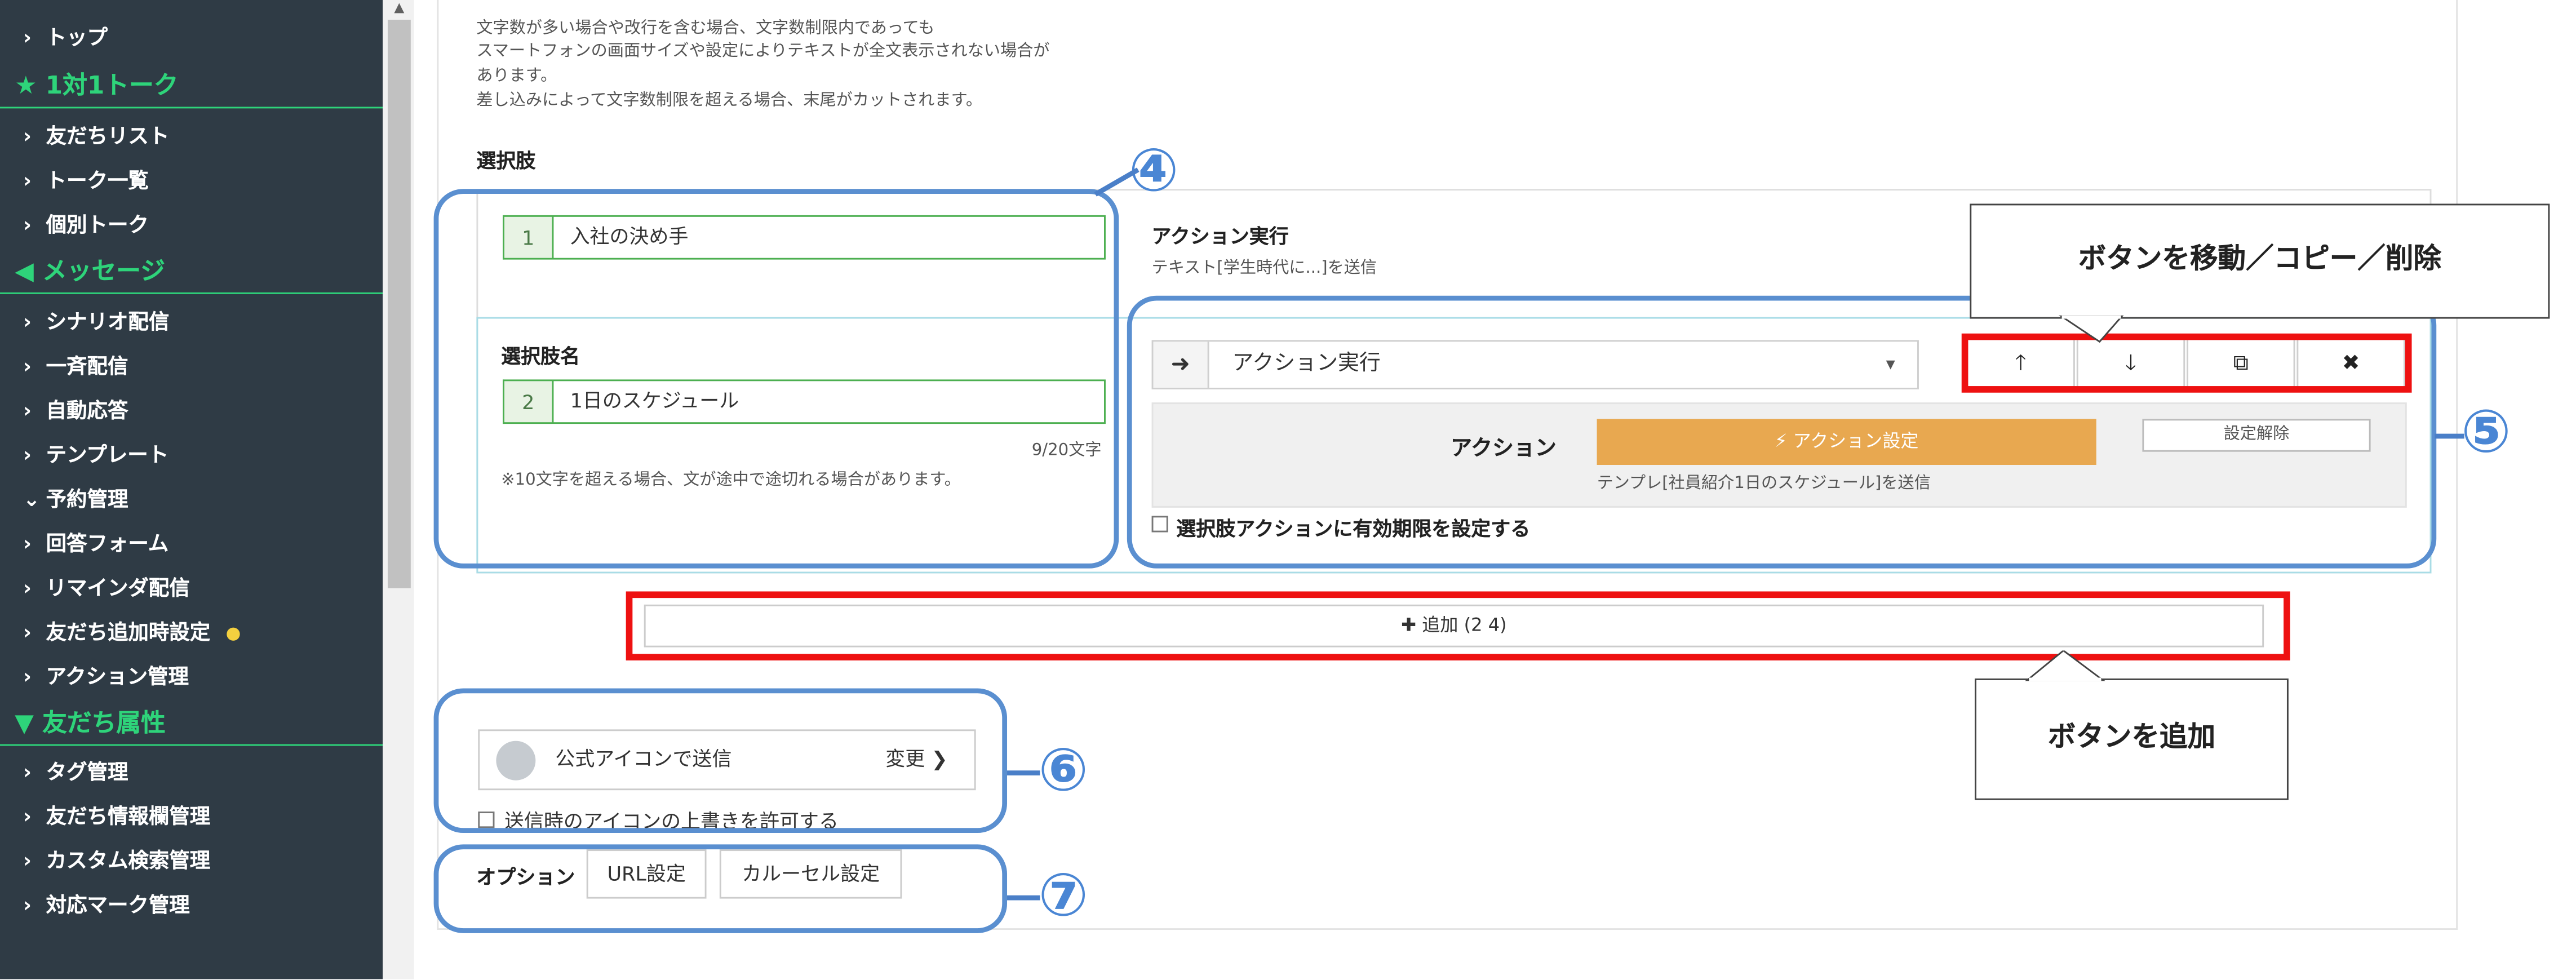 The height and width of the screenshot is (980, 2576). What do you see at coordinates (191, 37) in the screenshot?
I see `sidebar-item-top: › トップ` at bounding box center [191, 37].